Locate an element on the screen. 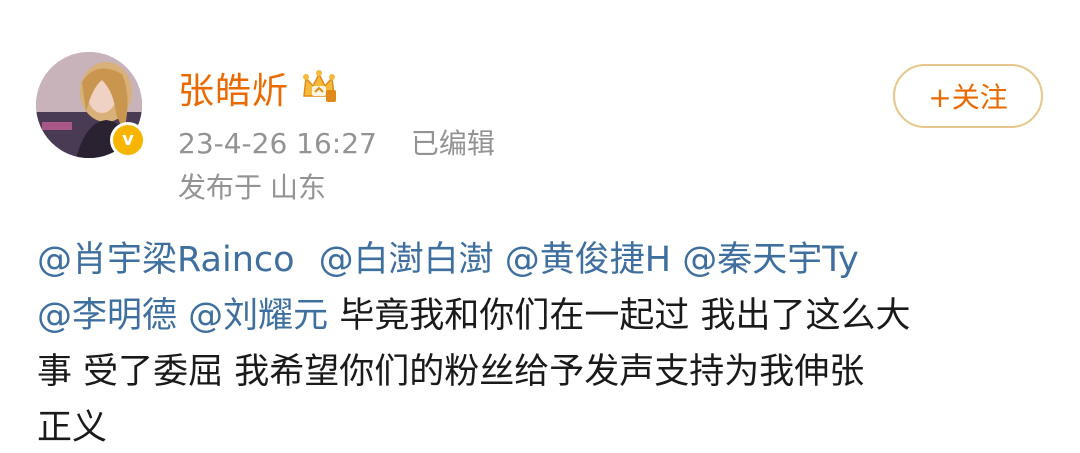  mention-link: @白澍白澍 is located at coordinates (406, 260).